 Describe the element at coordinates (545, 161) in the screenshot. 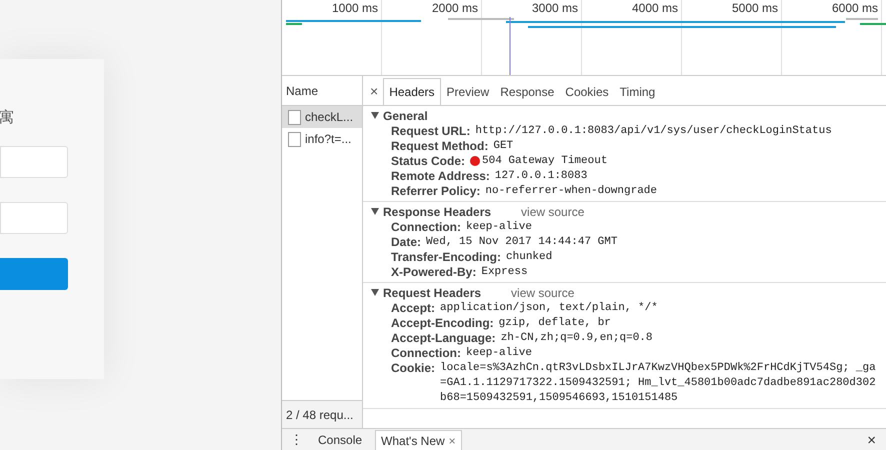

I see `header-value: 504 Gateway Timeout` at that location.